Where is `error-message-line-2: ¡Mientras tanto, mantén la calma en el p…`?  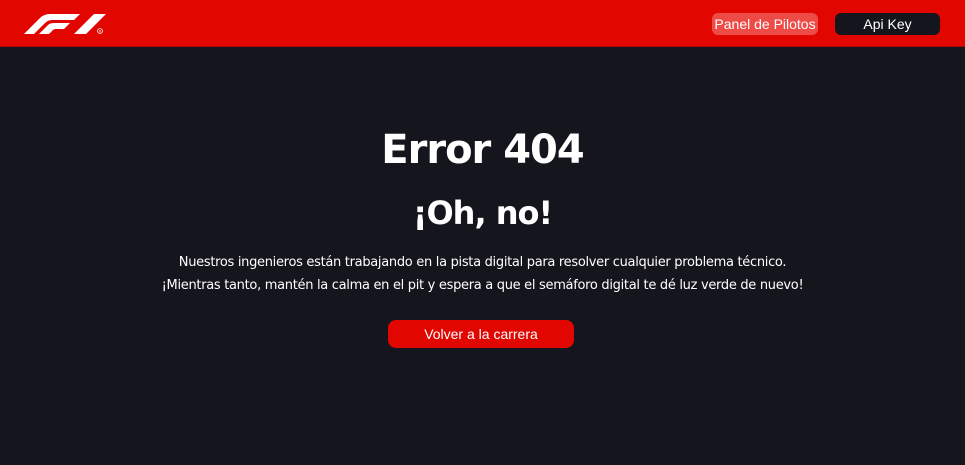
error-message-line-2: ¡Mientras tanto, mantén la calma en el p… is located at coordinates (482, 285).